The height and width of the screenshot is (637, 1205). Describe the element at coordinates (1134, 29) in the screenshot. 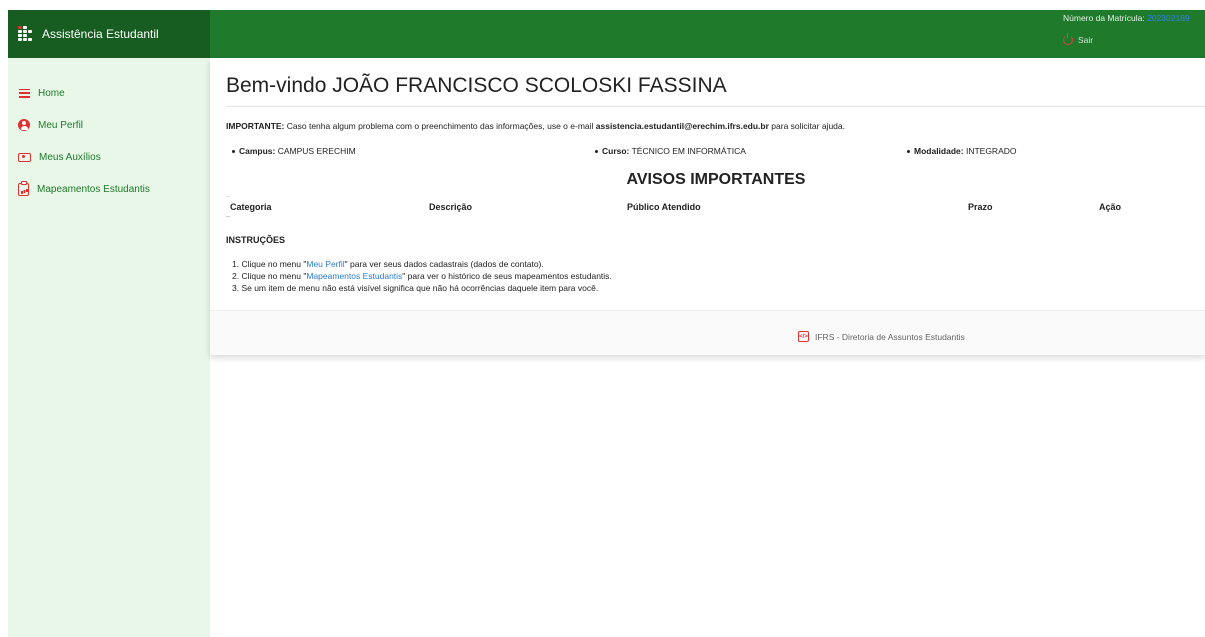

I see `user-box: Número da Matrícula: 202302189 Sair` at that location.